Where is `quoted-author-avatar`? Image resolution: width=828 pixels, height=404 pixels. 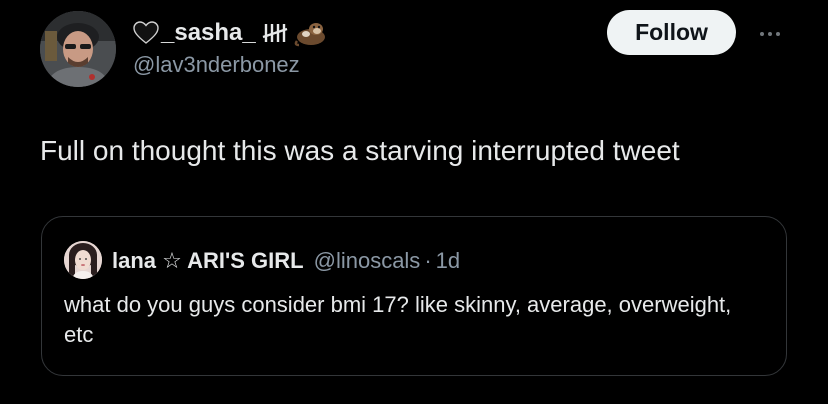
quoted-author-avatar is located at coordinates (83, 260).